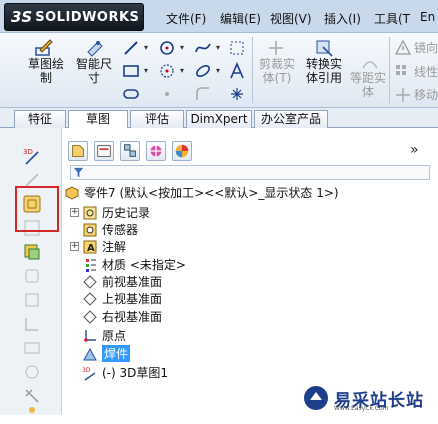 The image size is (438, 424). Describe the element at coordinates (157, 119) in the screenshot. I see `tab-evaluate: 评估` at that location.